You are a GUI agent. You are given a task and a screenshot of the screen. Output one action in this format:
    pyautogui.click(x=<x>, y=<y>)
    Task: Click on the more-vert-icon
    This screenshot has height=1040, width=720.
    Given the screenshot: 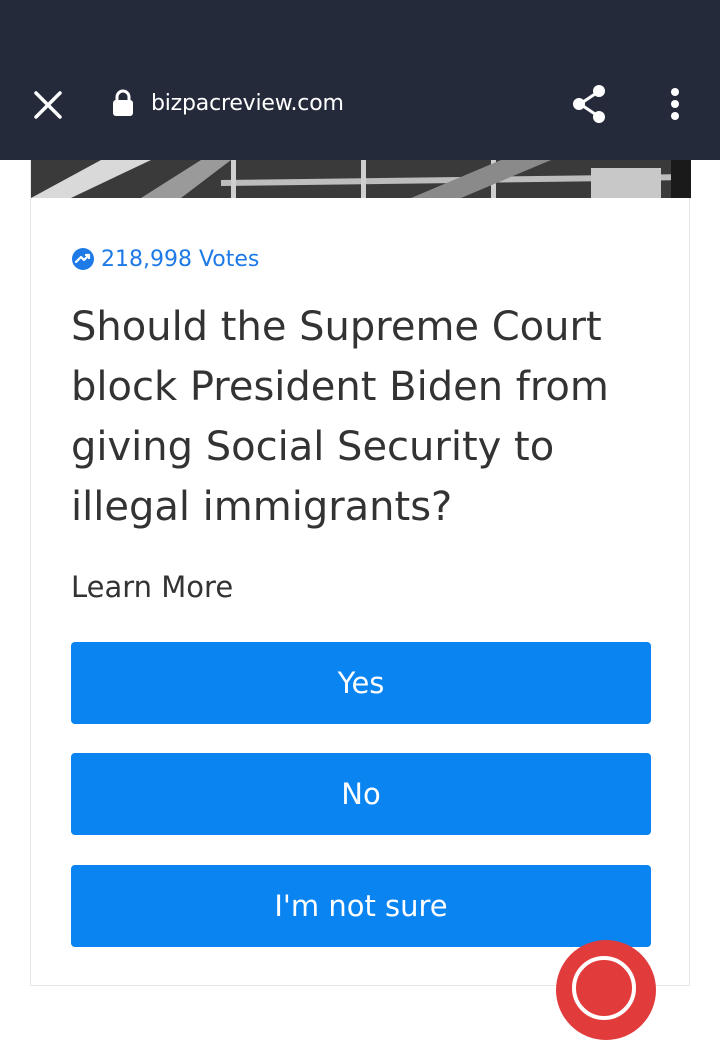 What is the action you would take?
    pyautogui.click(x=675, y=104)
    